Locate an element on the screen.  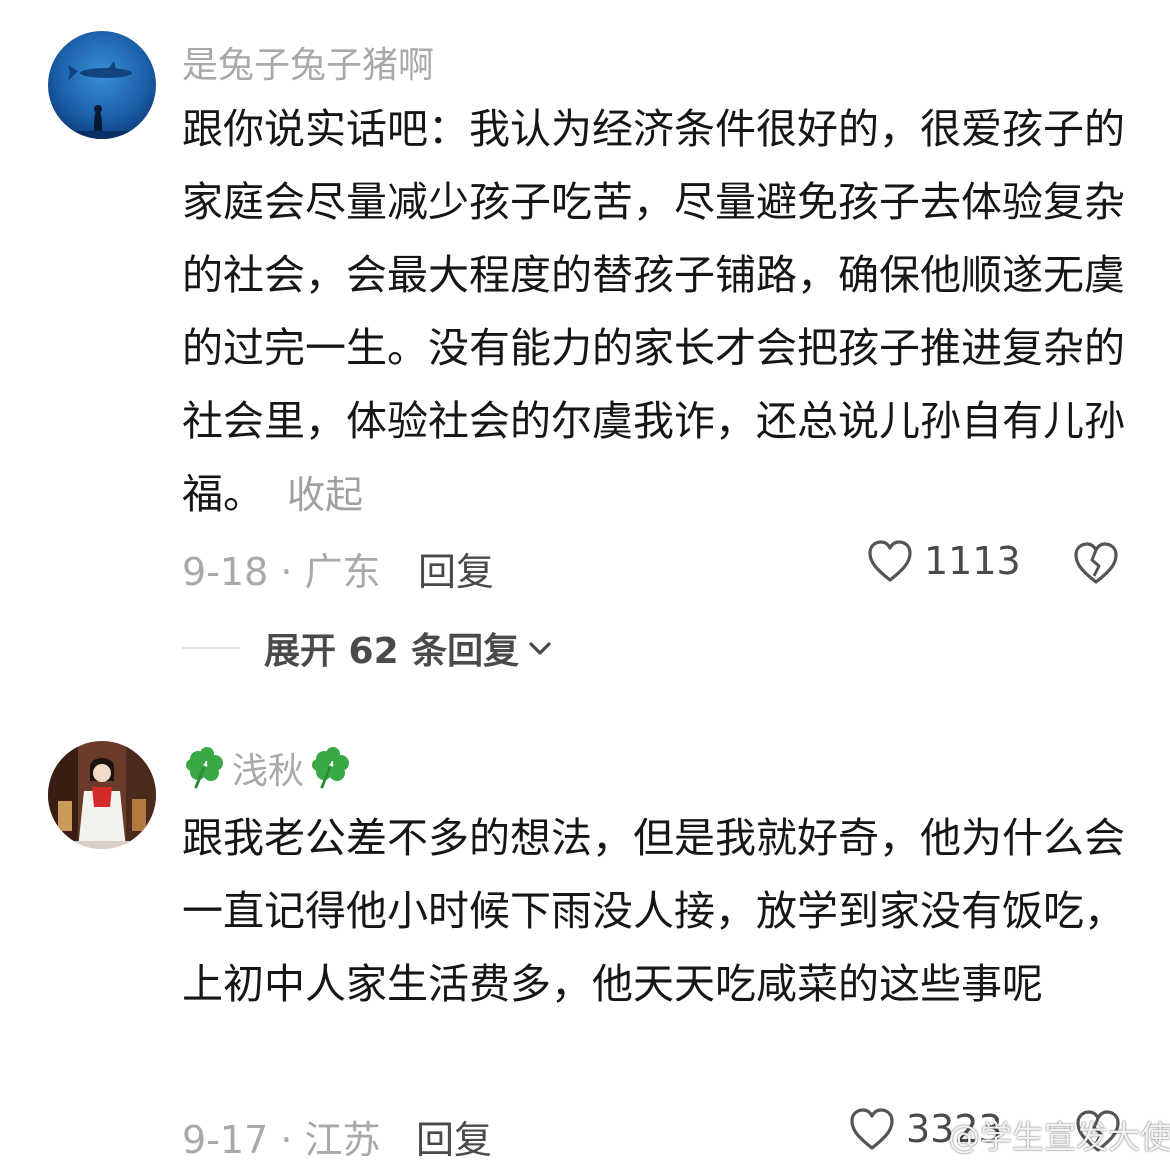
avatar-image-aquarium is located at coordinates (102, 85).